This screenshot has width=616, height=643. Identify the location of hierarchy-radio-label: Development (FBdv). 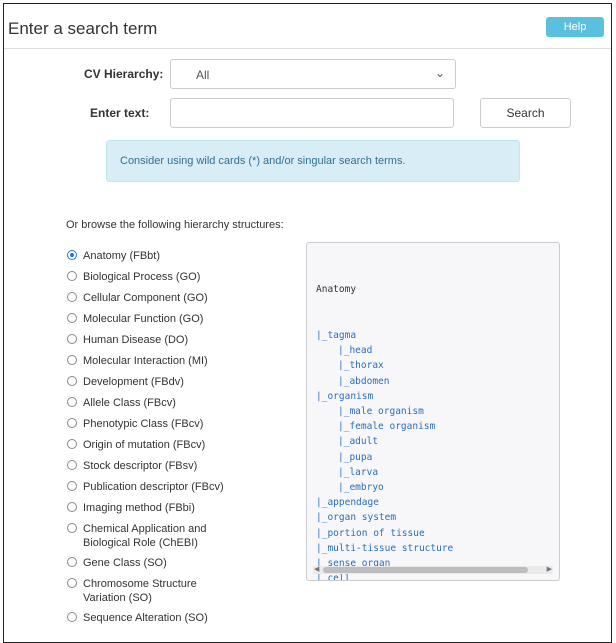
(133, 382).